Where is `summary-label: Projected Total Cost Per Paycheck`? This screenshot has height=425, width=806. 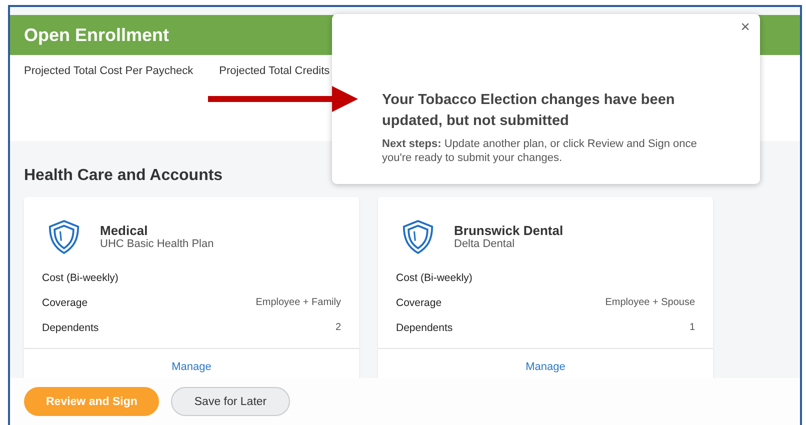 summary-label: Projected Total Cost Per Paycheck is located at coordinates (109, 71).